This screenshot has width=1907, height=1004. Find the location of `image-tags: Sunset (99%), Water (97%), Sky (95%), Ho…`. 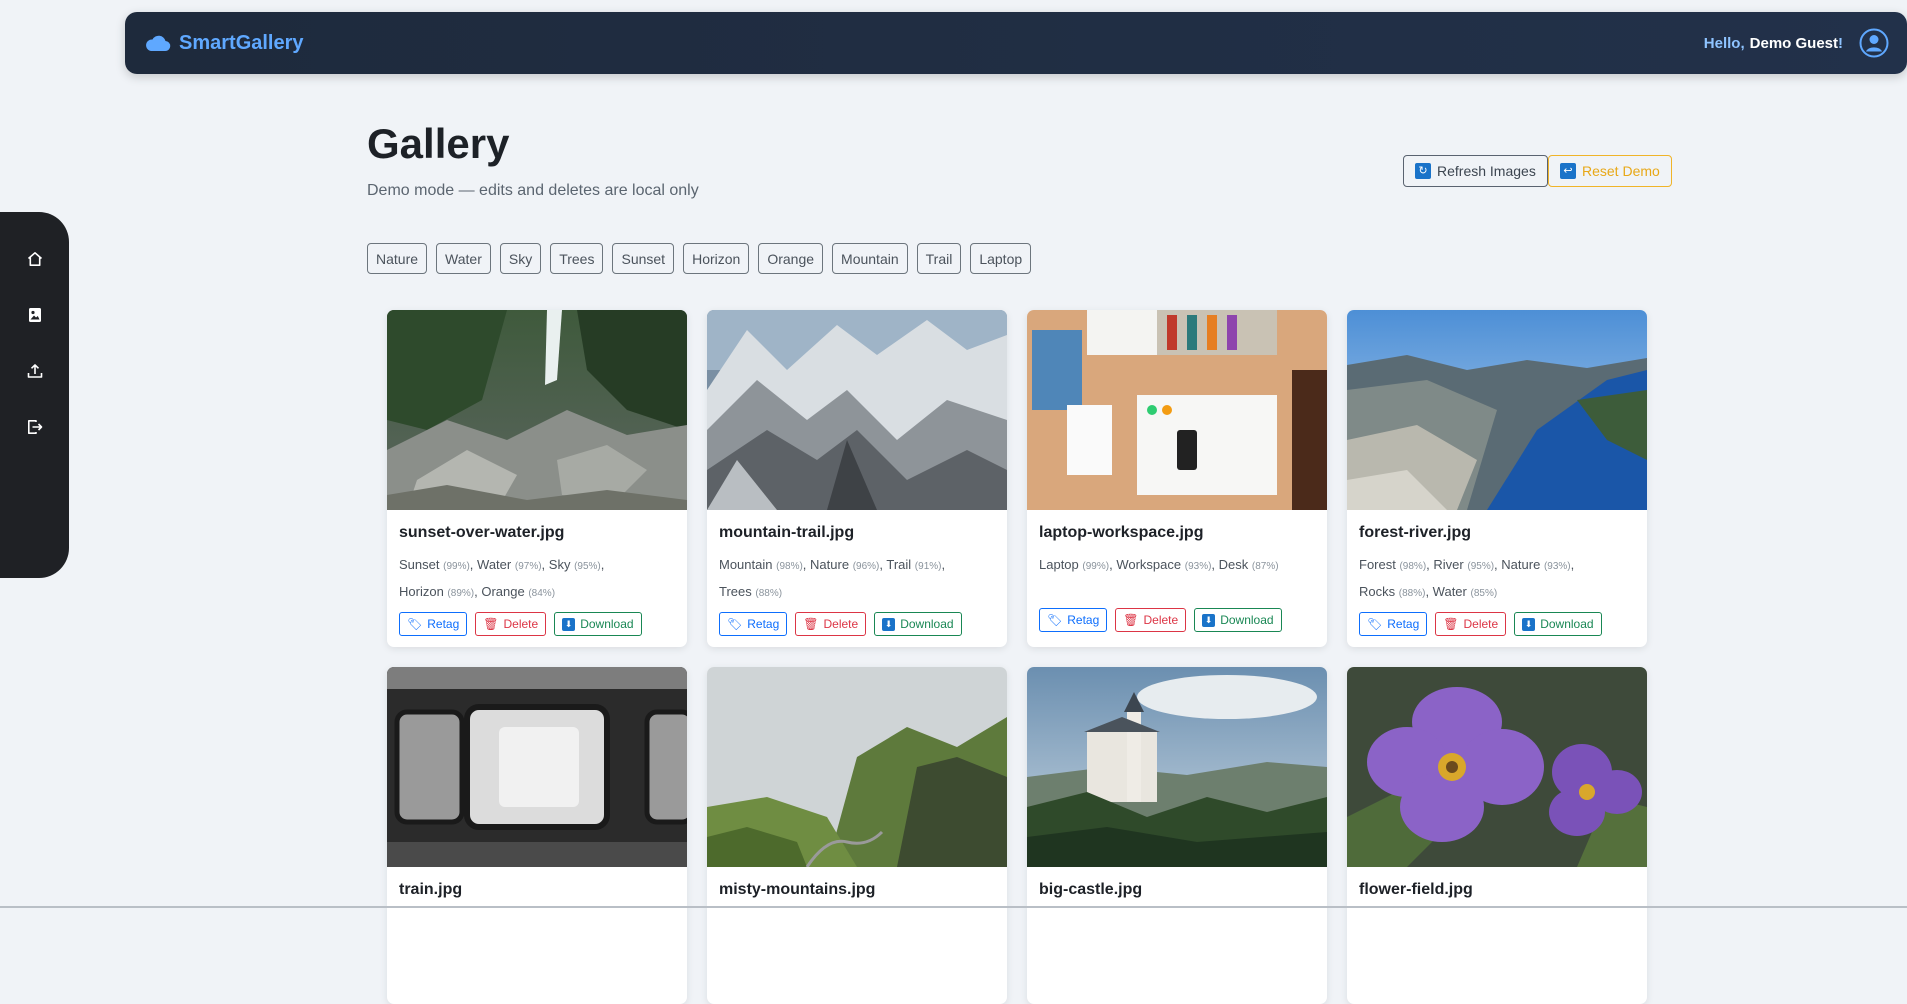

image-tags: Sunset (99%), Water (97%), Sky (95%), Ho… is located at coordinates (502, 578).